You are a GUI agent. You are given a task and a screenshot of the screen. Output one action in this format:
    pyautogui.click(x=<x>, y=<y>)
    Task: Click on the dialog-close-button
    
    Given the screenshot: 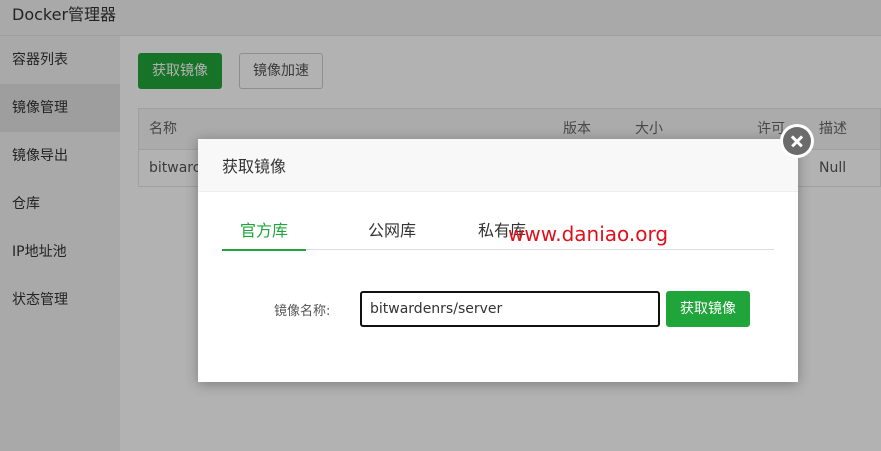 What is the action you would take?
    pyautogui.click(x=797, y=141)
    